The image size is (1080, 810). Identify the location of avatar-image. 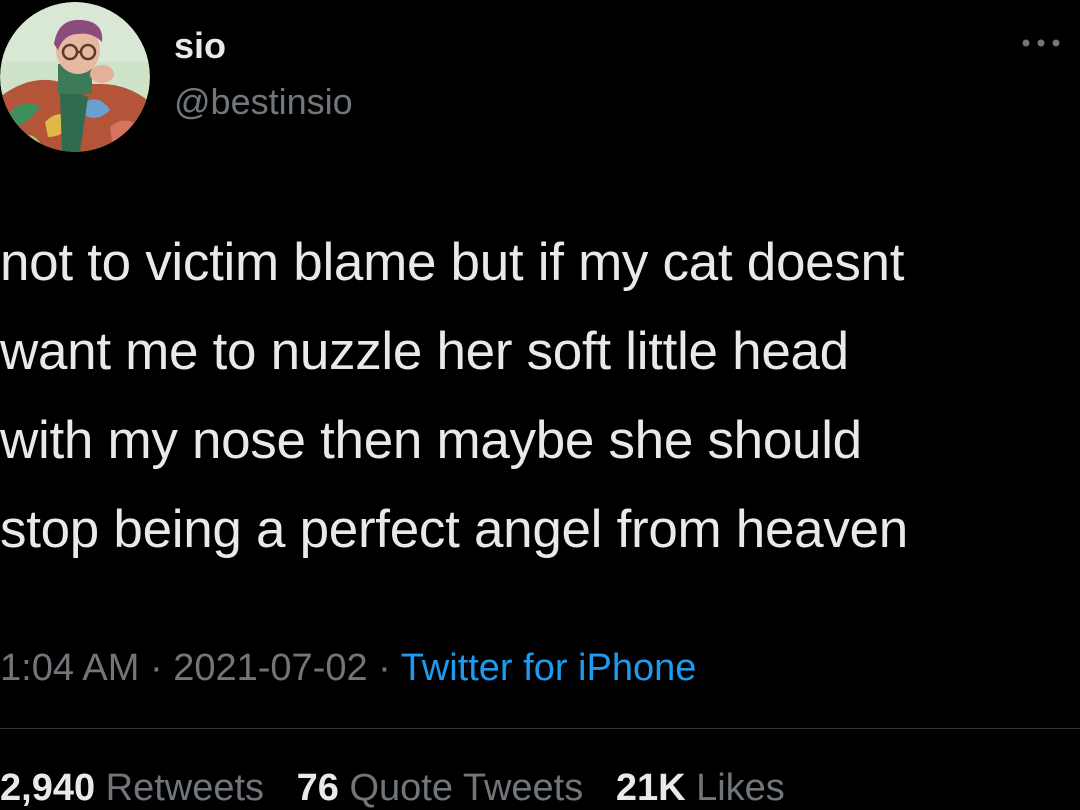
(75, 77).